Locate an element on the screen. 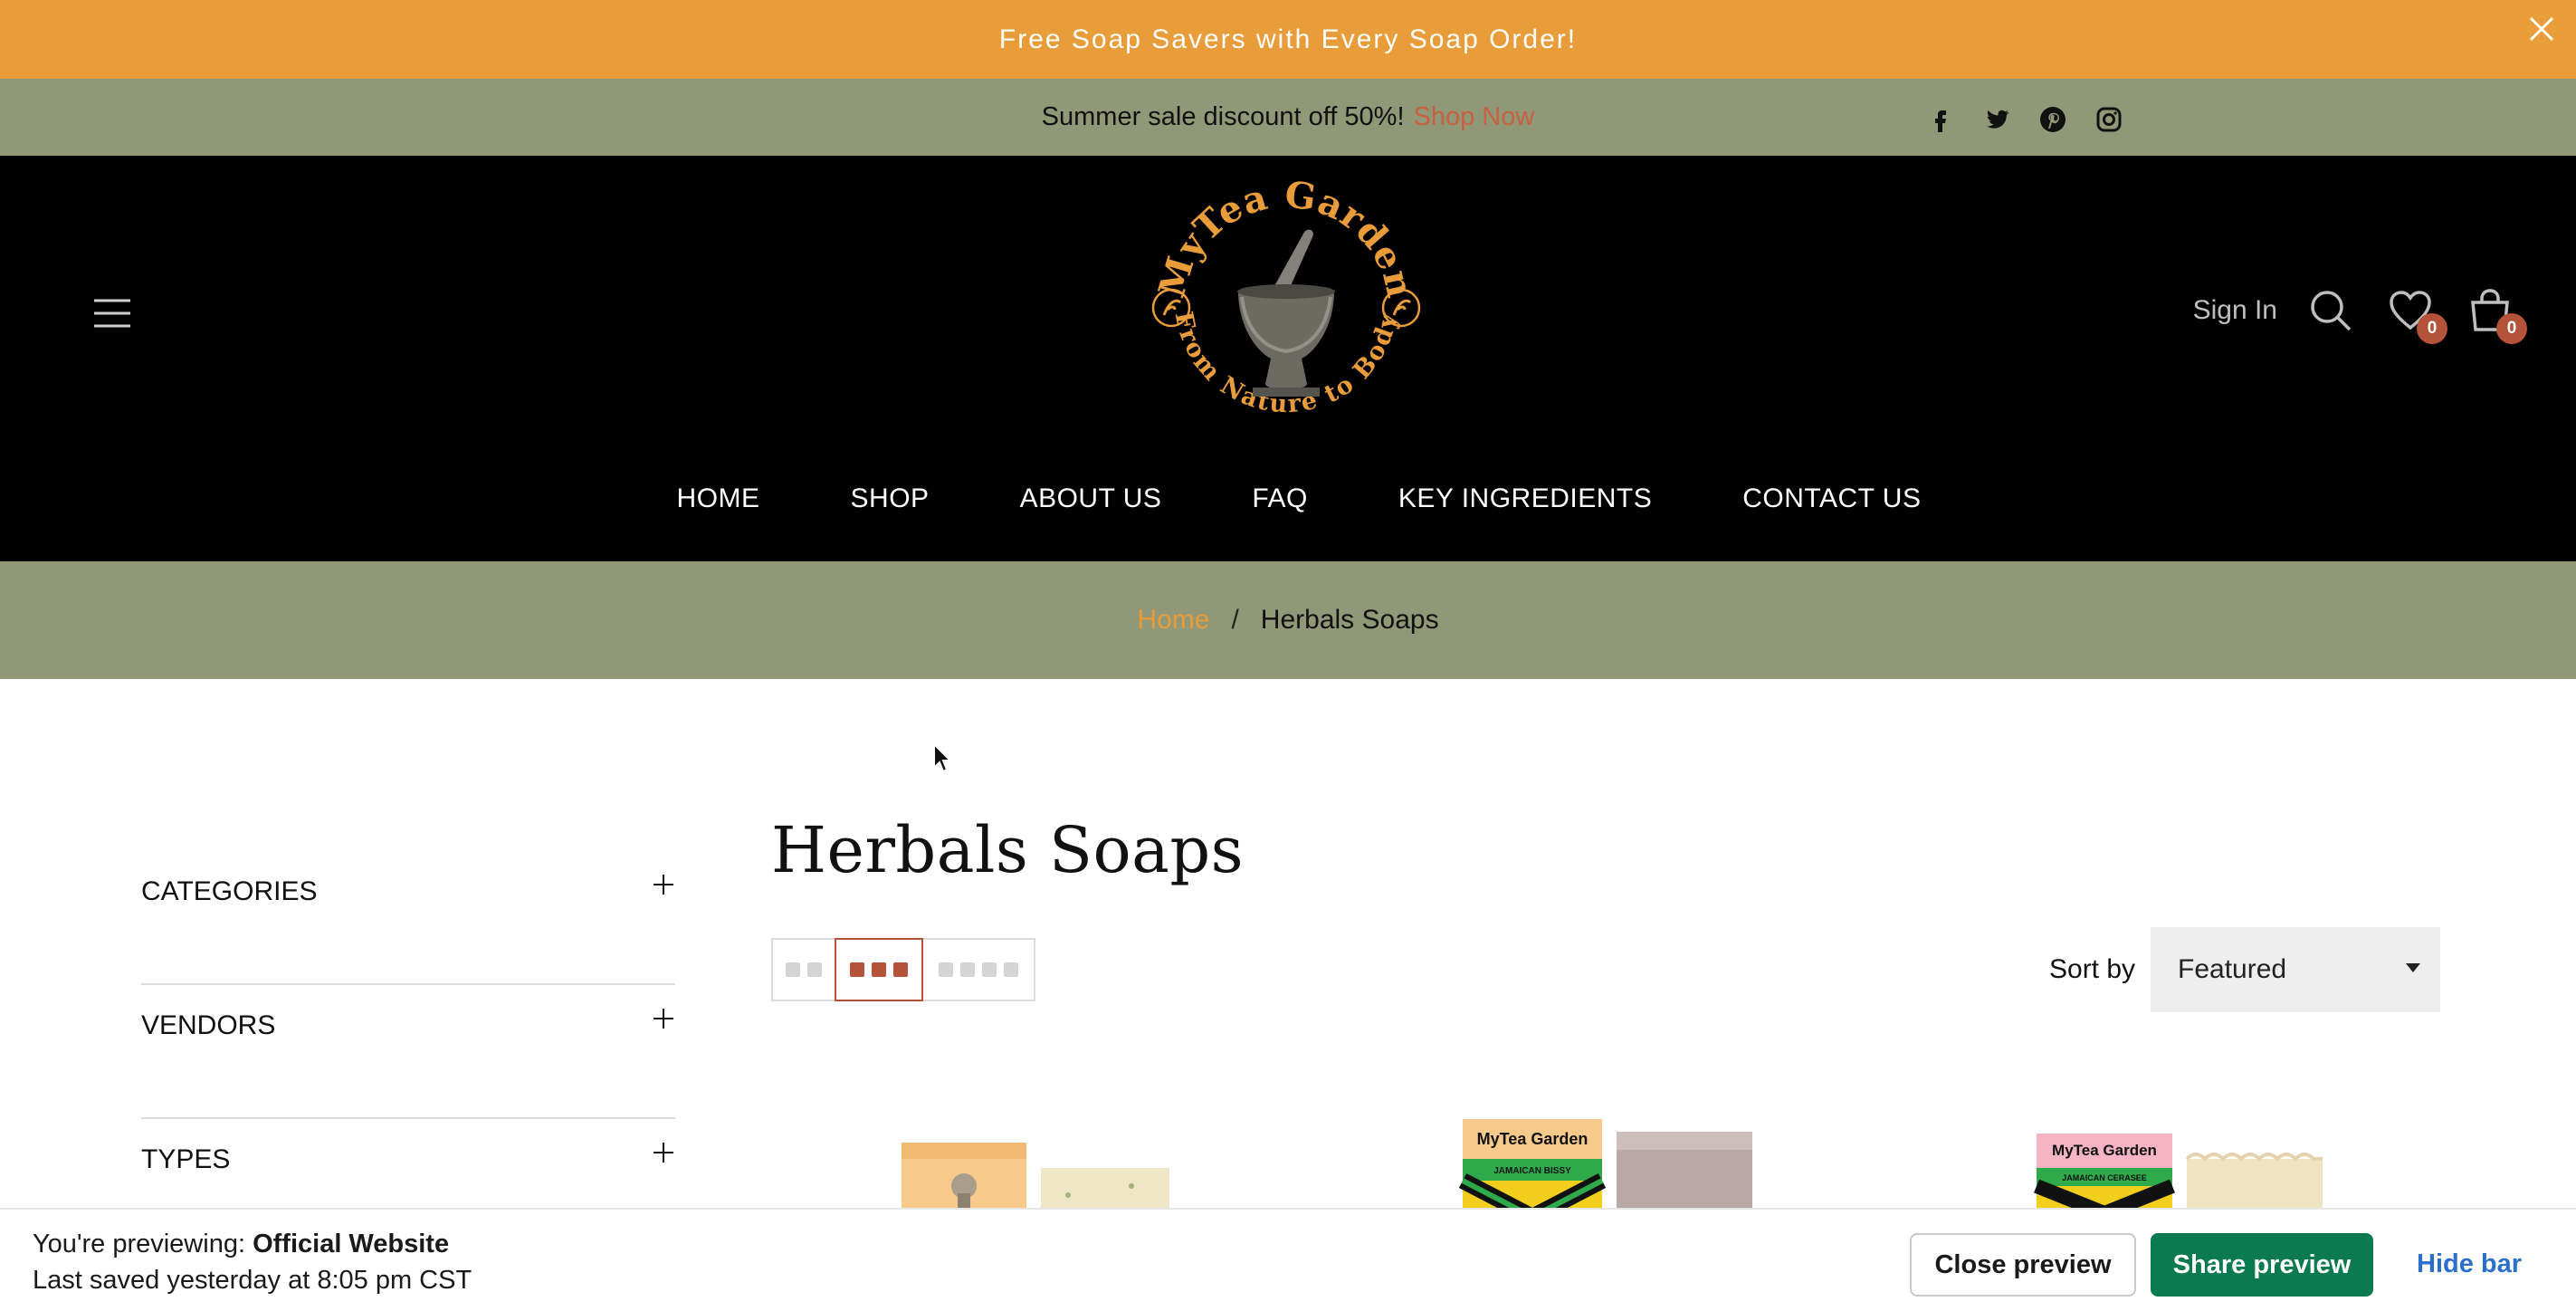 Image resolution: width=2576 pixels, height=1311 pixels. cart-button: 0 is located at coordinates (2497, 316).